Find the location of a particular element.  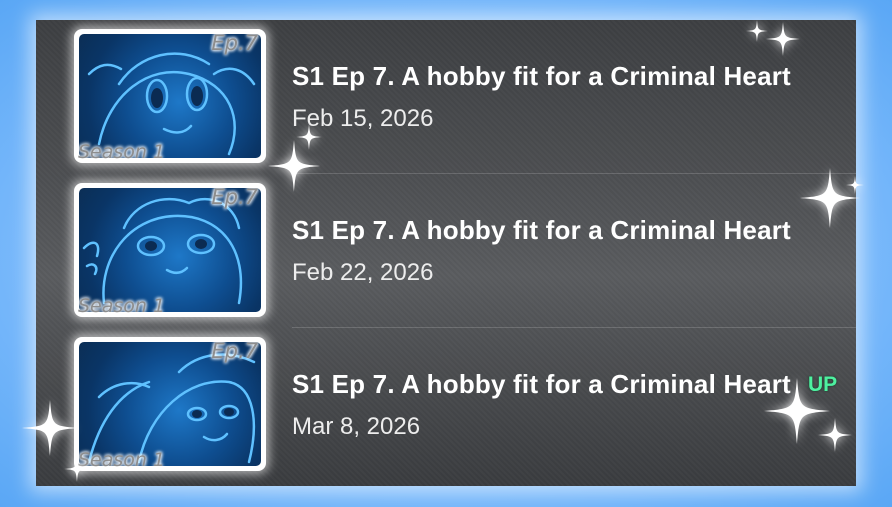

episode-date: Mar 8, 2026 is located at coordinates (356, 426).